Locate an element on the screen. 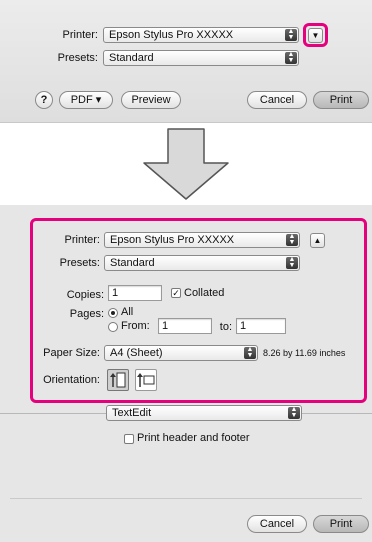 Image resolution: width=372 pixels, height=542 pixels. pages-from-radio is located at coordinates (113, 327).